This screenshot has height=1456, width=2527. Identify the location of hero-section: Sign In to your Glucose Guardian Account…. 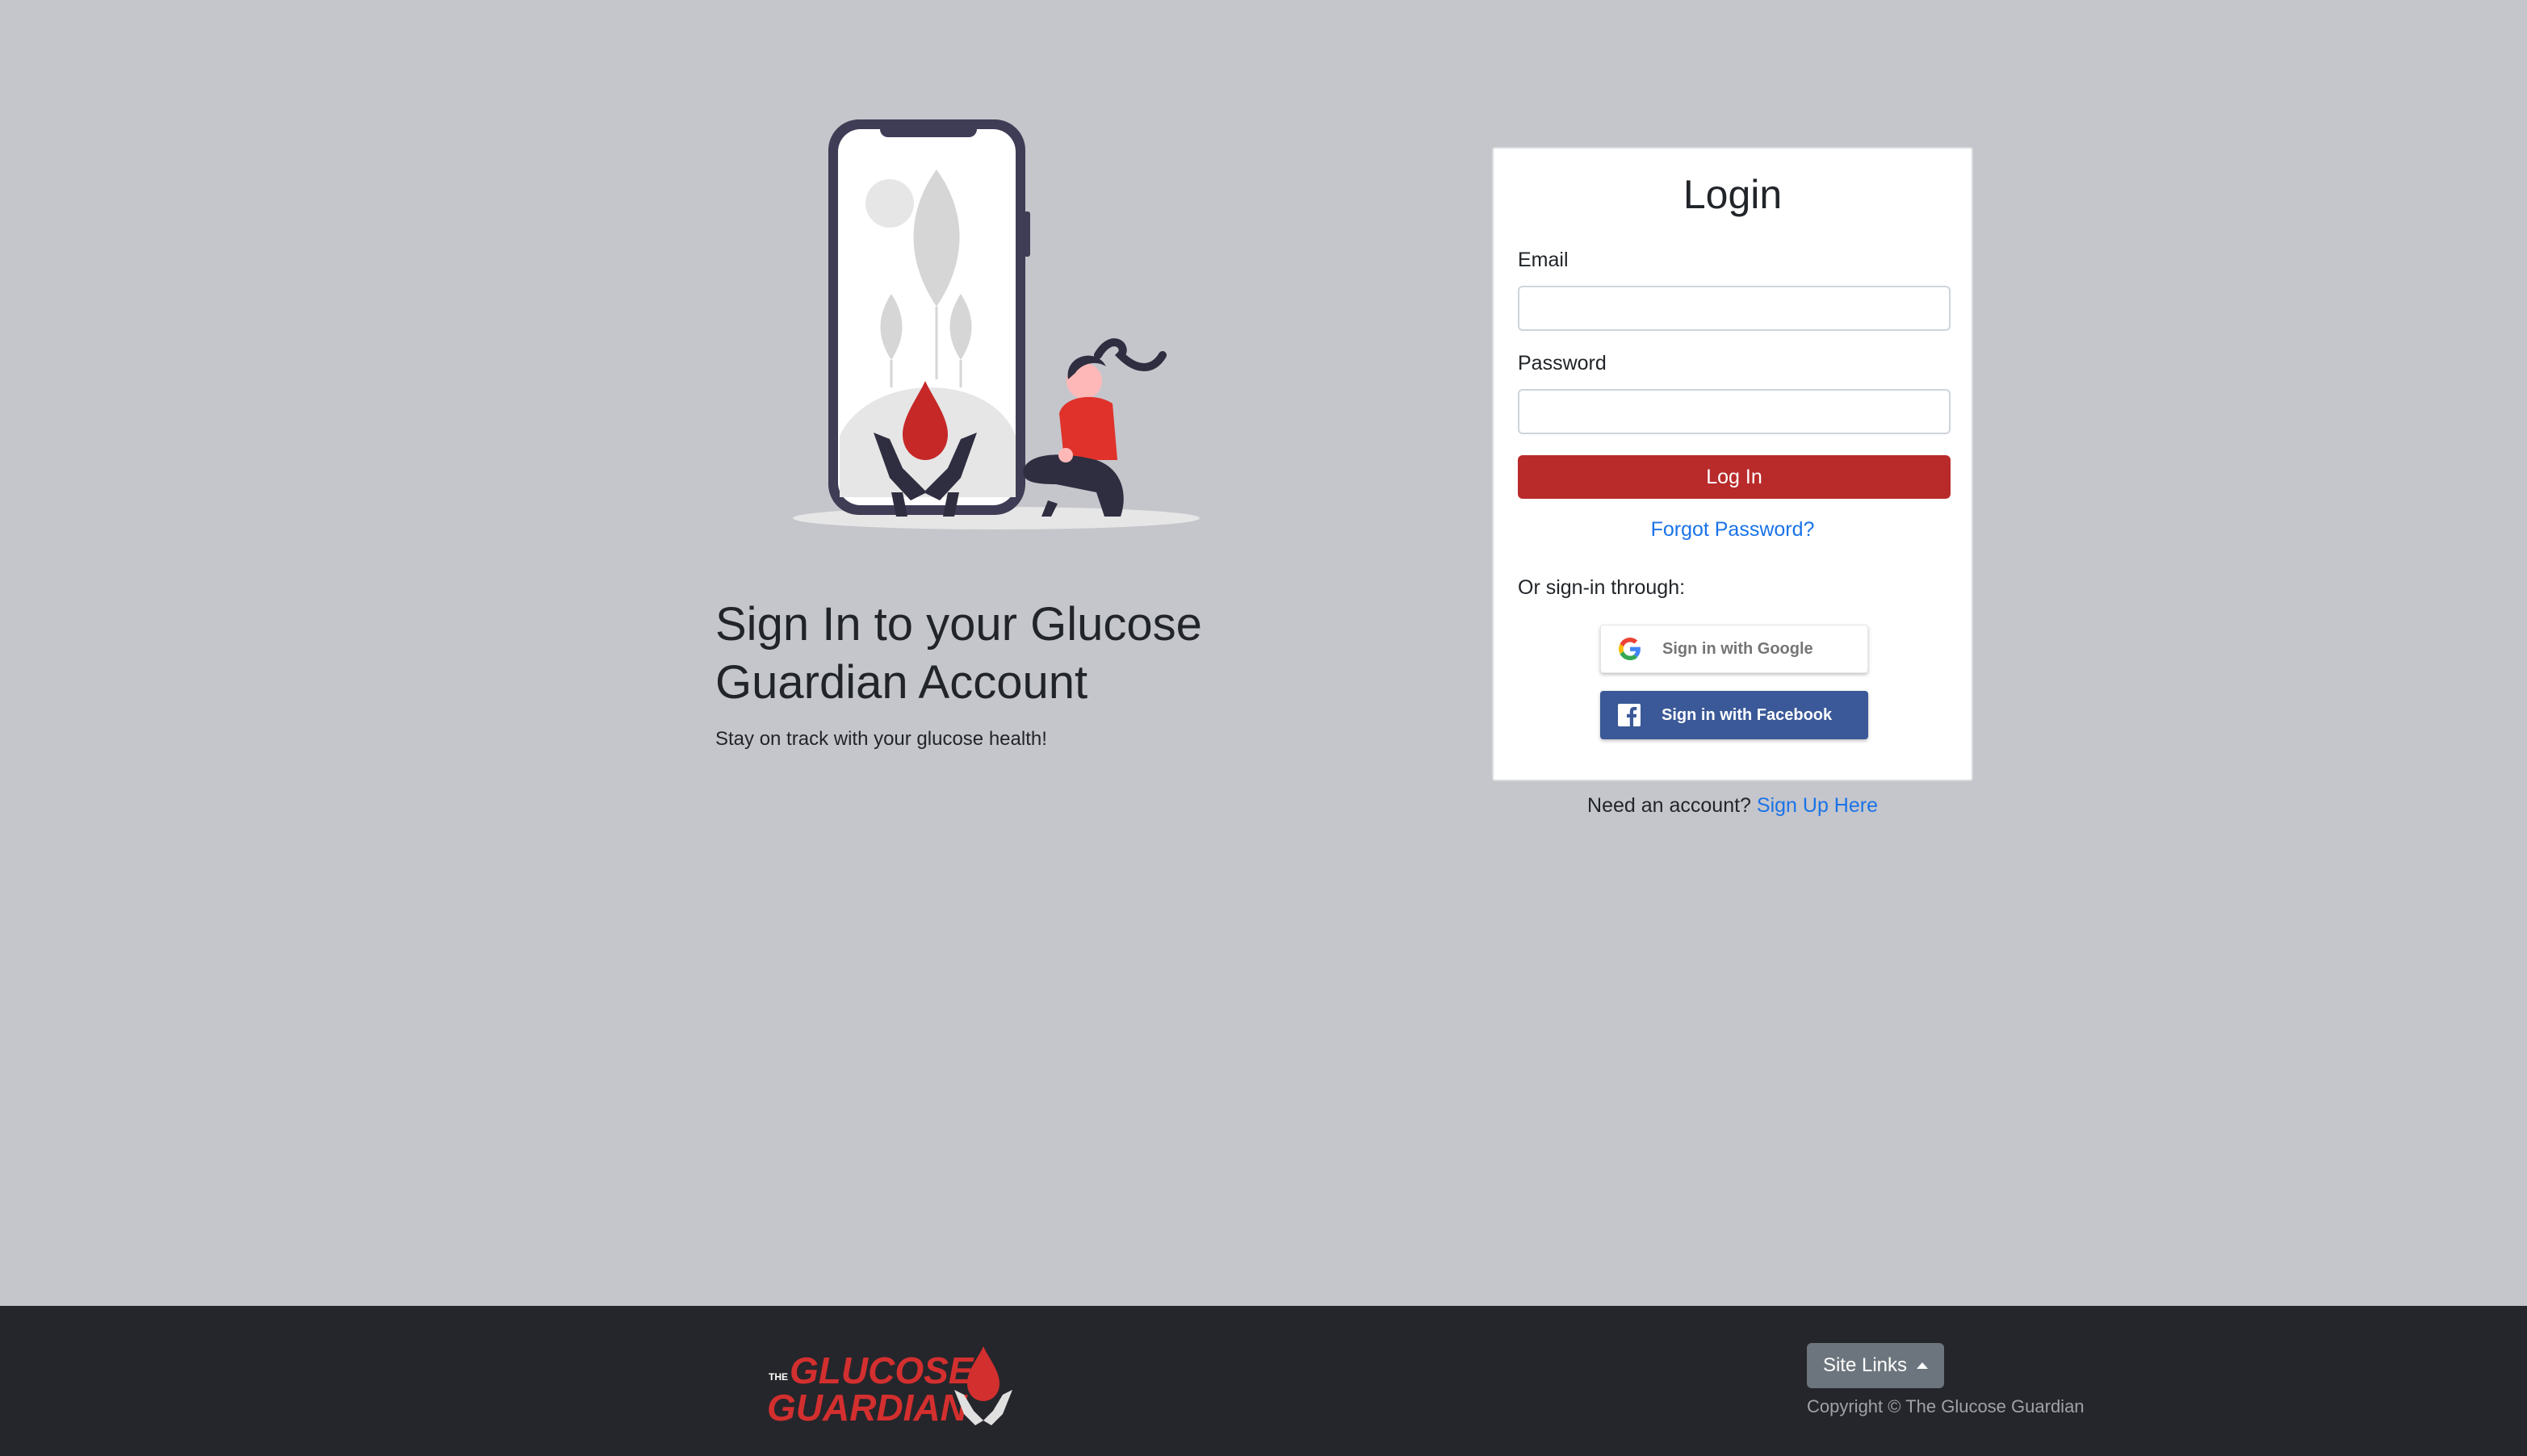
(966, 674).